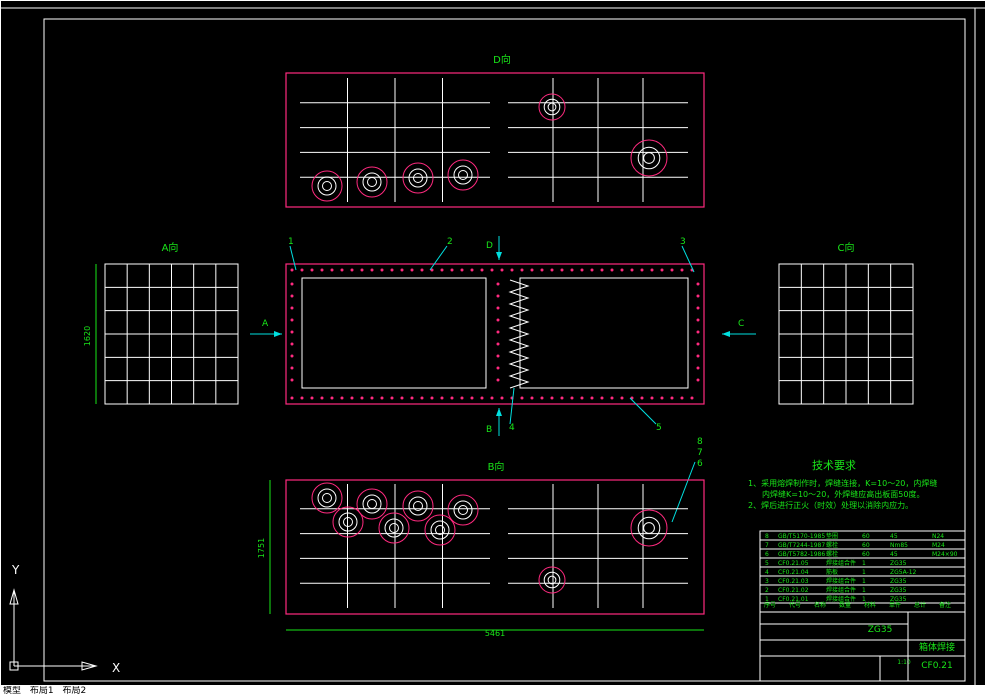 This screenshot has width=986, height=696. What do you see at coordinates (75, 691) in the screenshot?
I see `tab-layout-2: 布局2` at bounding box center [75, 691].